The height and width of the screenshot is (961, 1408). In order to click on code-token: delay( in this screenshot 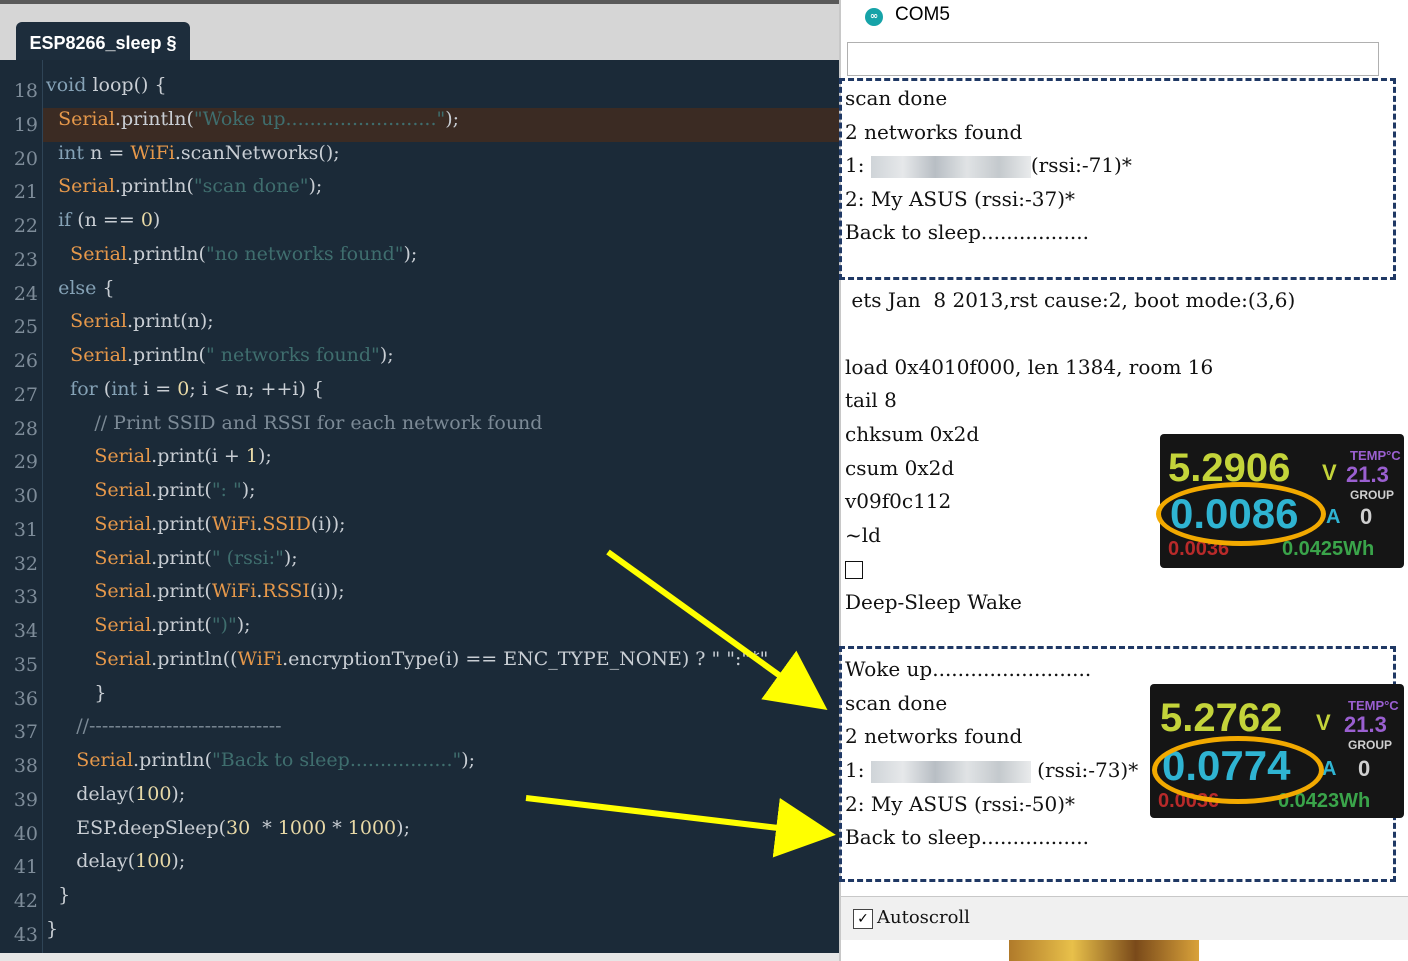, I will do `click(91, 793)`.